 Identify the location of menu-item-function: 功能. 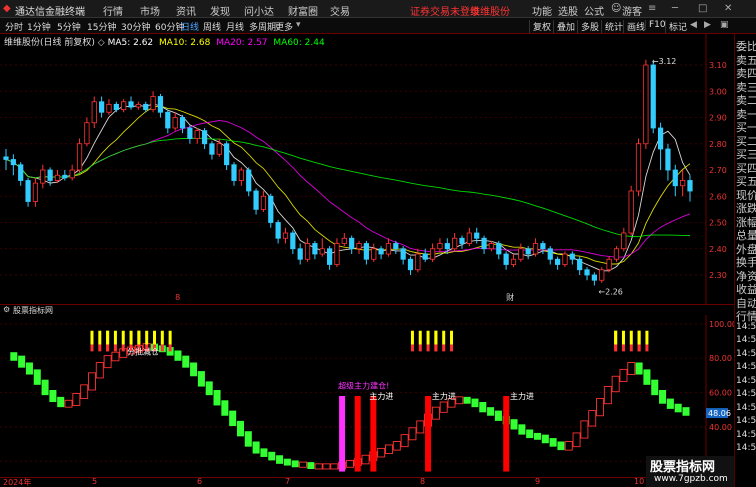
(542, 10).